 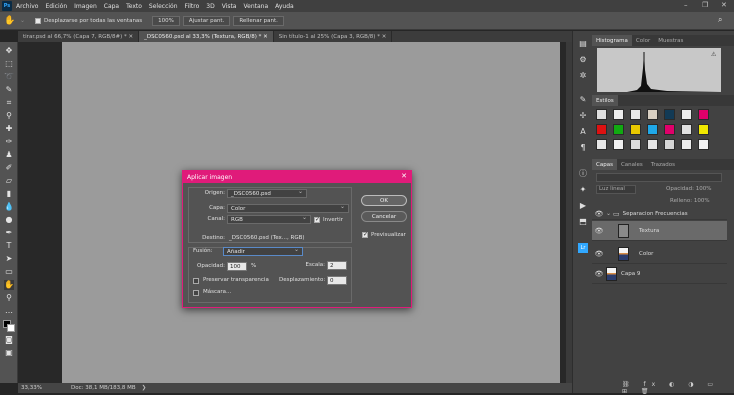 I want to click on fusion-select: Añadir, so click(x=263, y=251).